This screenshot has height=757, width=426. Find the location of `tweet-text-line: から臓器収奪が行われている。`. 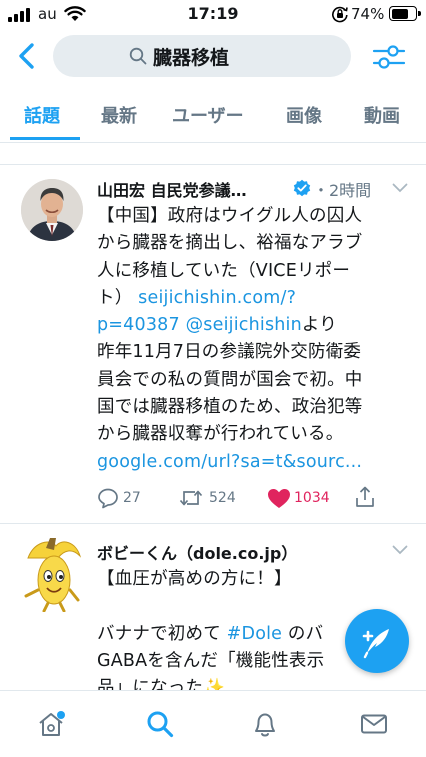

tweet-text-line: から臓器収奪が行われている。 is located at coordinates (230, 434).